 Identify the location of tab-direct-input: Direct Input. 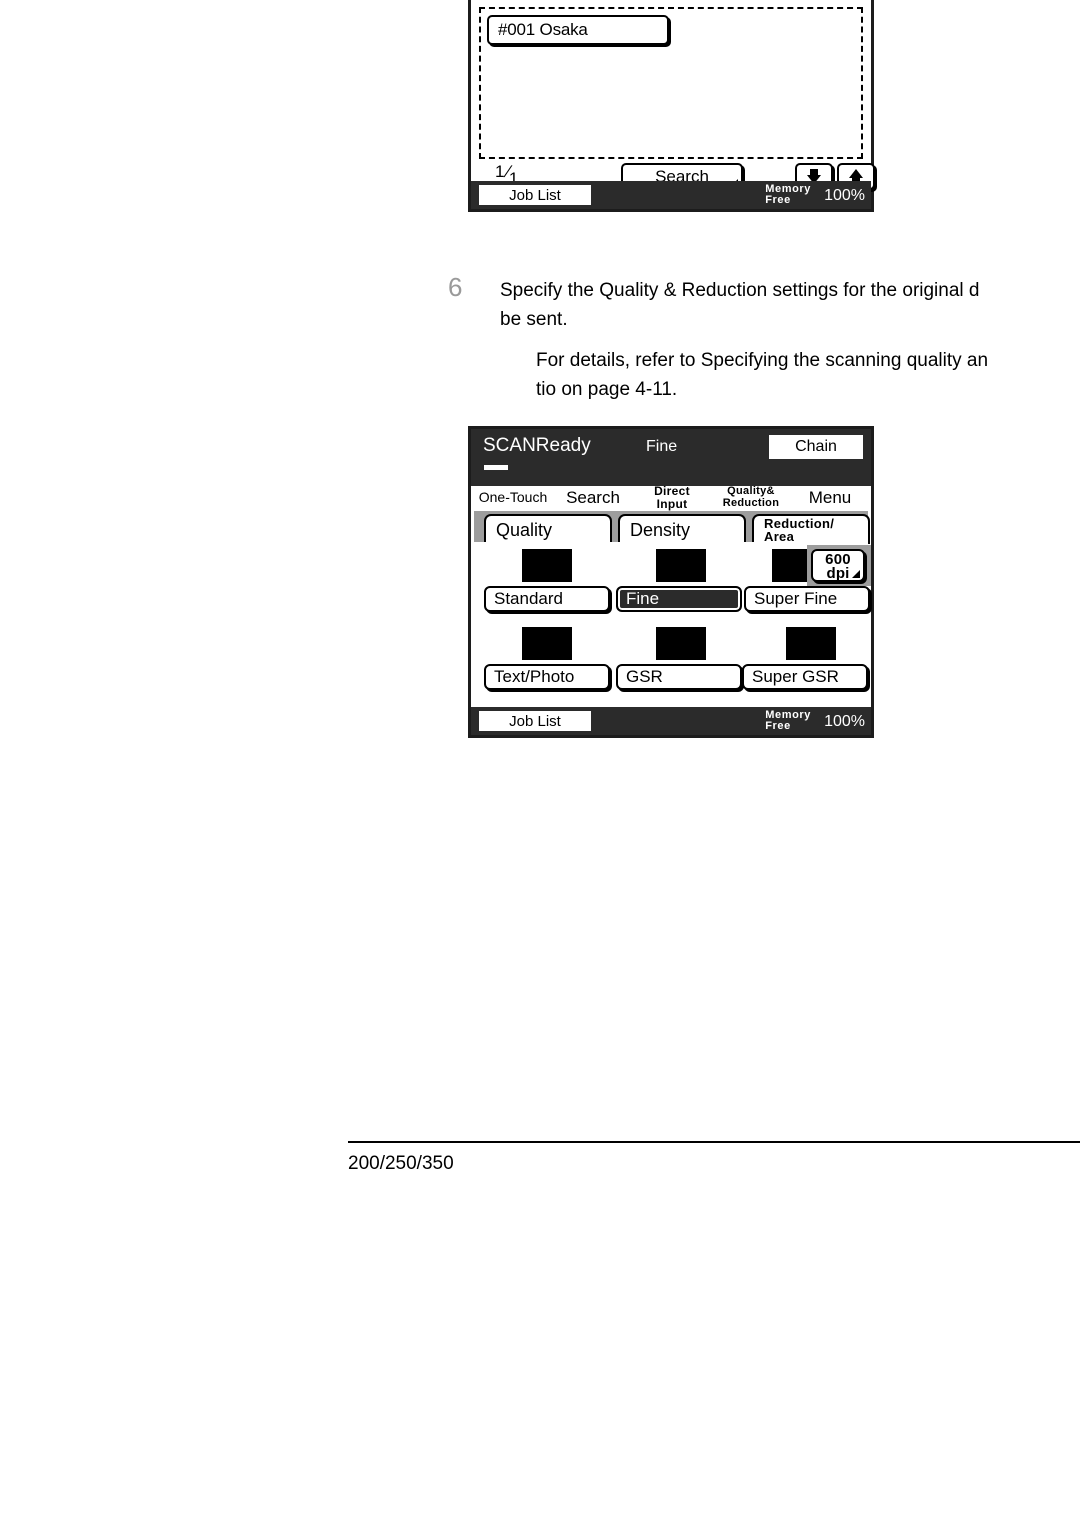
(672, 497).